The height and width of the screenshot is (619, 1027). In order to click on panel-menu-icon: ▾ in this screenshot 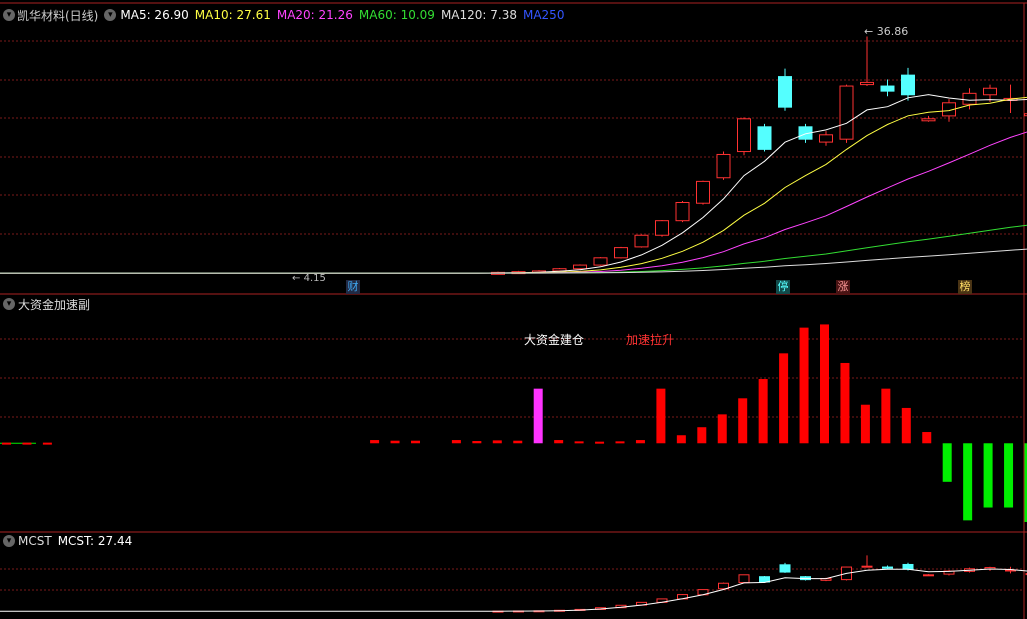, I will do `click(9, 15)`.